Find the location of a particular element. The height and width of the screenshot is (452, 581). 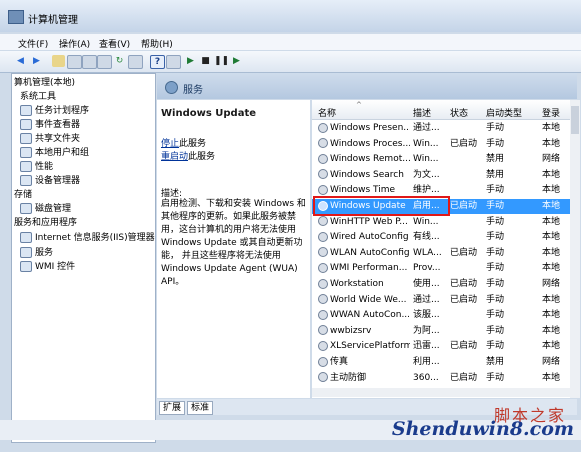

column-status: 状态 is located at coordinates (459, 112).